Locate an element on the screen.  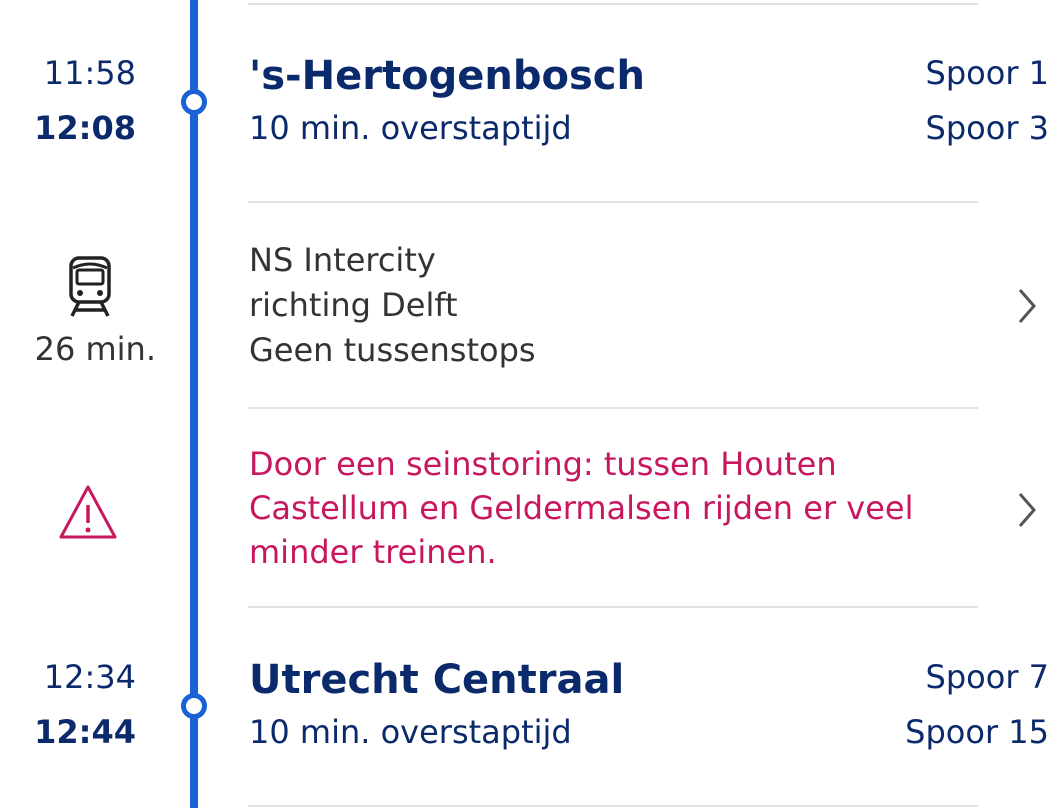
actual-time: 12:08 is located at coordinates (85, 128).